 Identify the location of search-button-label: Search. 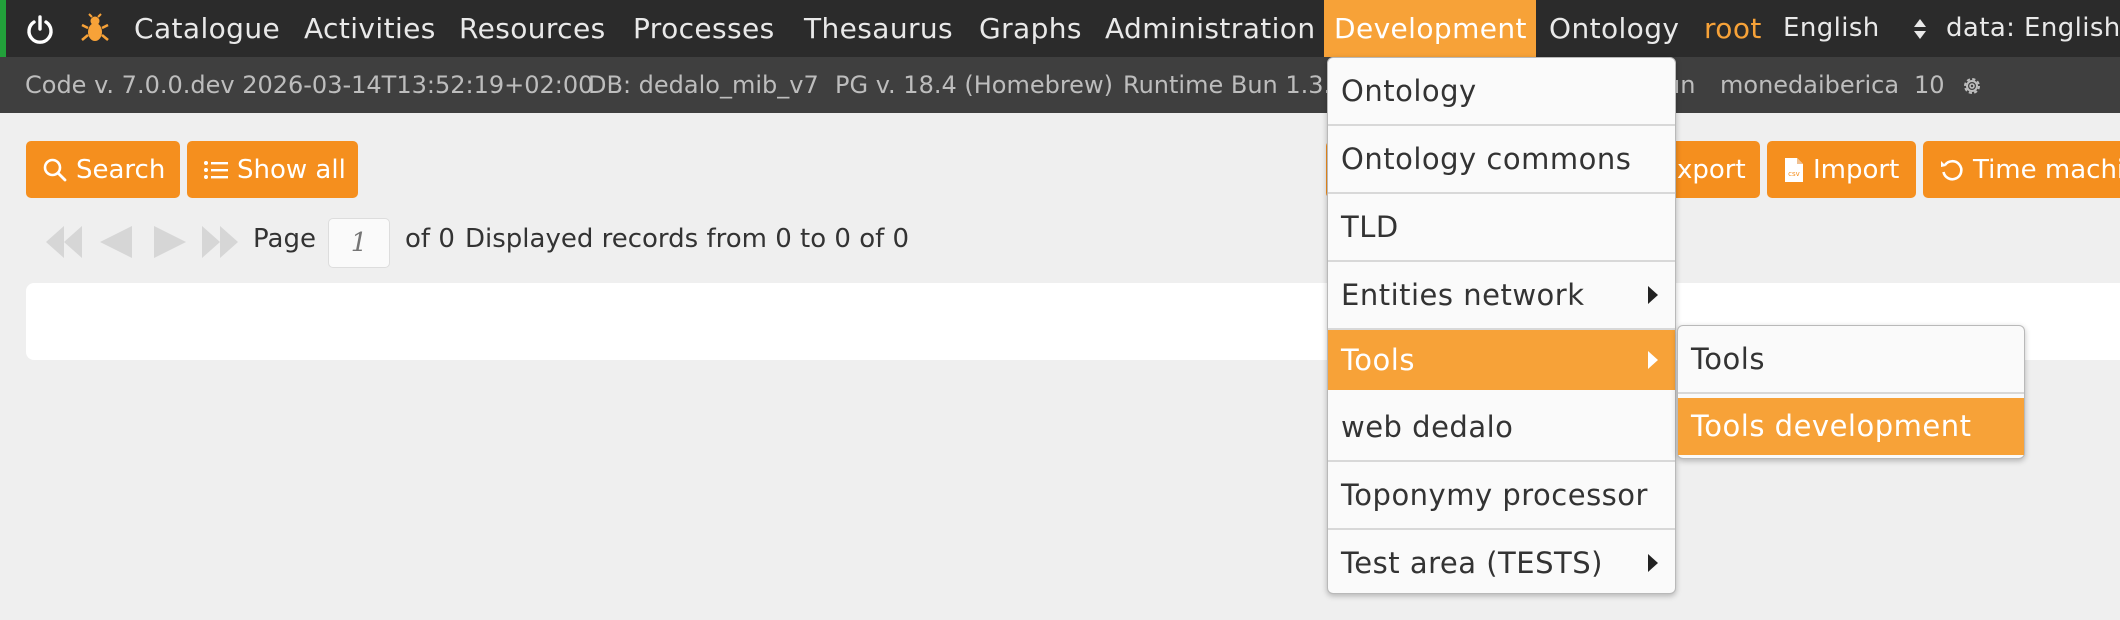
(121, 169).